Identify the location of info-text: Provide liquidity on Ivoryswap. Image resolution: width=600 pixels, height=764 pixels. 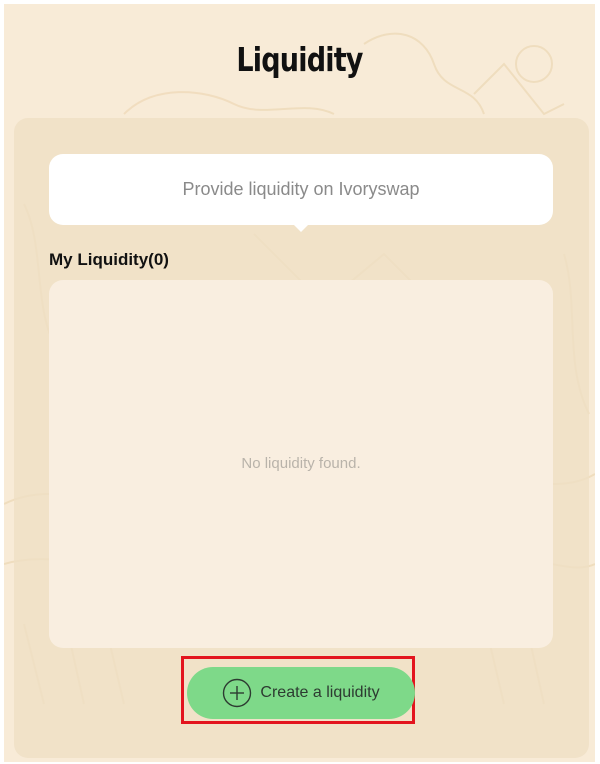
(301, 189).